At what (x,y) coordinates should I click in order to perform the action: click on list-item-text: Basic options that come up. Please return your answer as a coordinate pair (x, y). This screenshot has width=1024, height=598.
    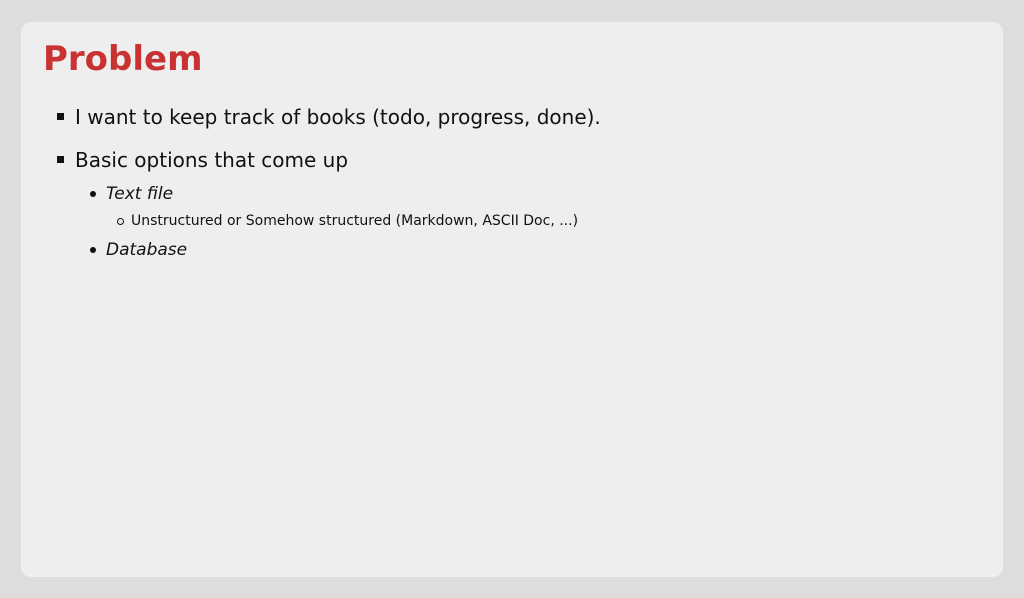
    Looking at the image, I should click on (212, 160).